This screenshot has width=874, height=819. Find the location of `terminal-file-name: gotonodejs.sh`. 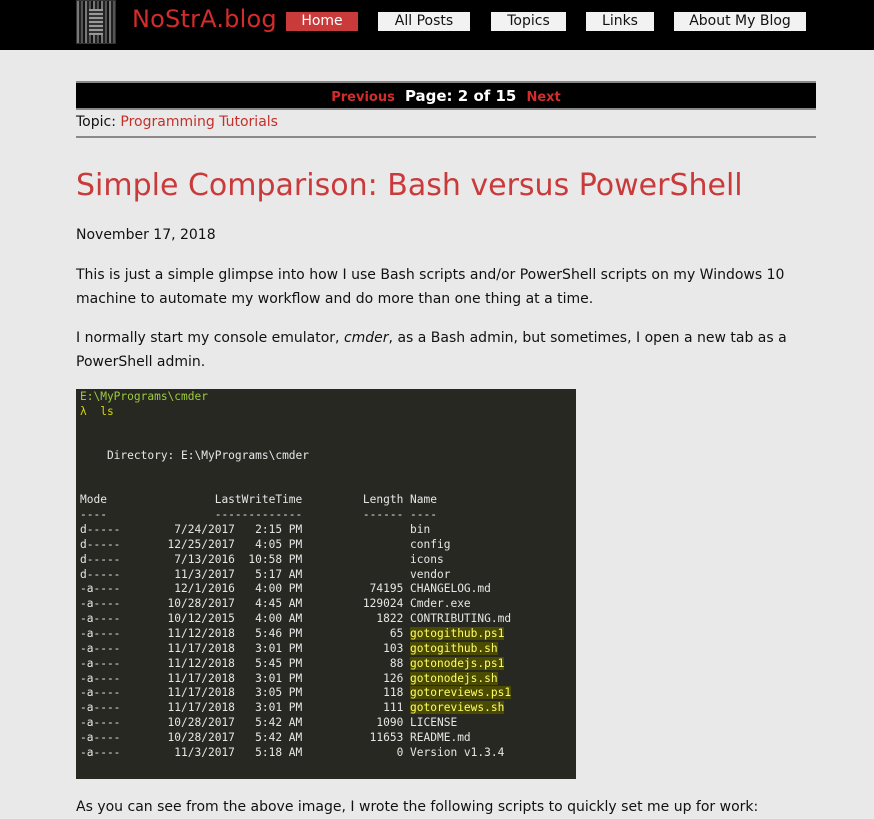

terminal-file-name: gotonodejs.sh is located at coordinates (454, 678).